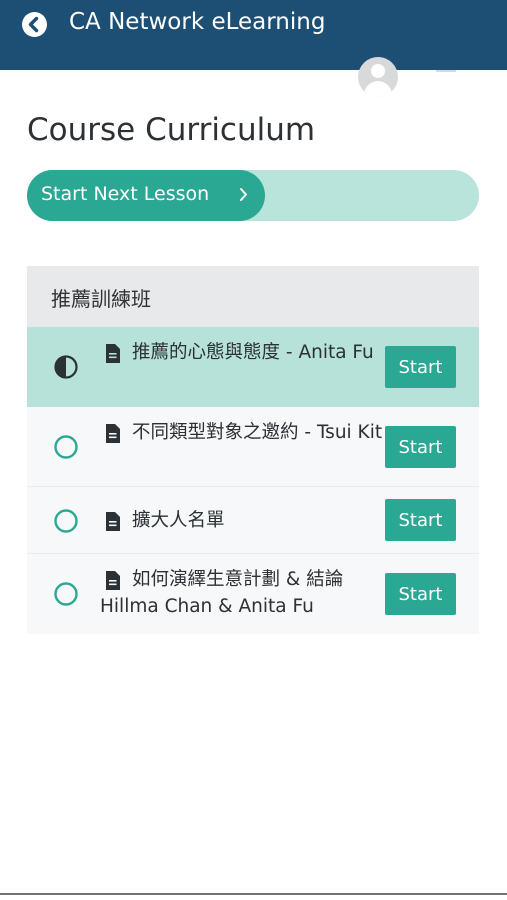 The width and height of the screenshot is (507, 900). I want to click on start-next-lesson-button: Start Next Lesson, so click(146, 195).